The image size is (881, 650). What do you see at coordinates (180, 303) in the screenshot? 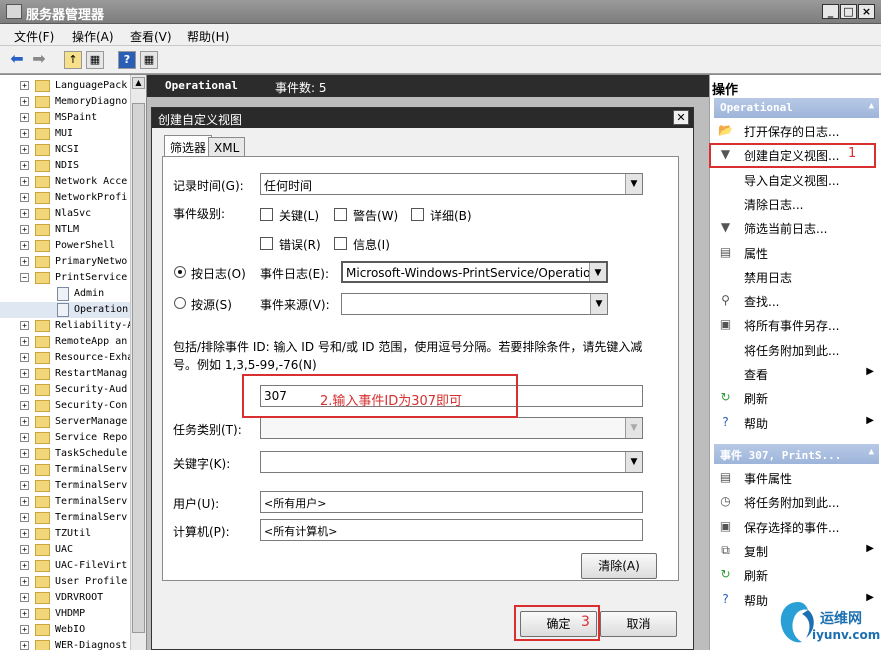
I see `by-source-radio` at bounding box center [180, 303].